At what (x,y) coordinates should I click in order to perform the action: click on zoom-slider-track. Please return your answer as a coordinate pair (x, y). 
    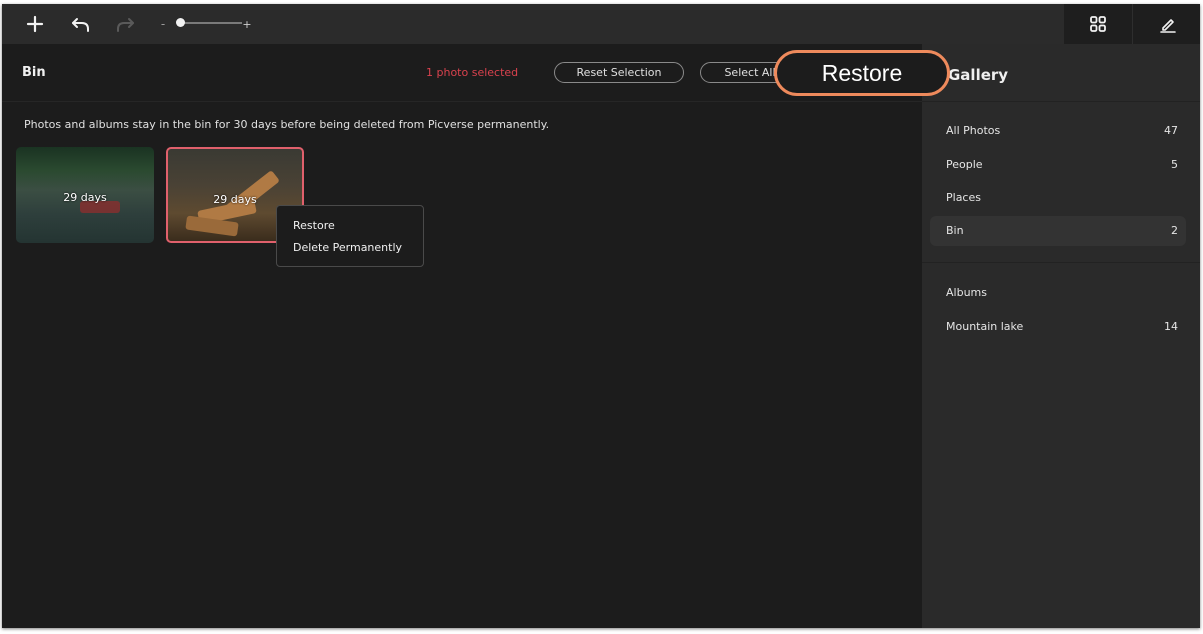
    Looking at the image, I should click on (212, 23).